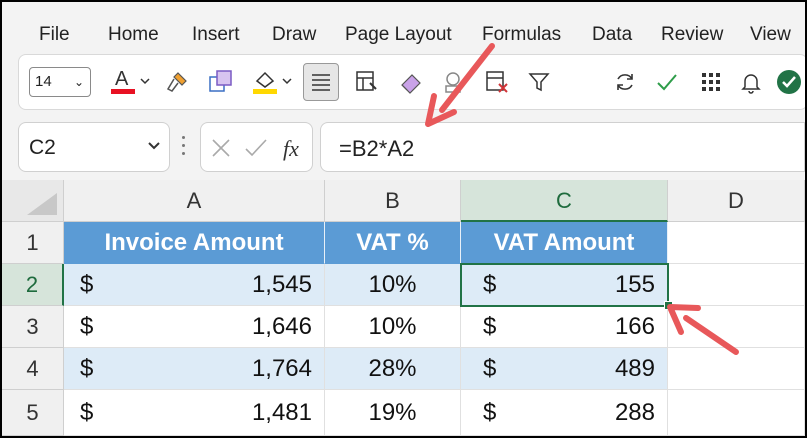  I want to click on invoice-amount: 1,764, so click(281, 368).